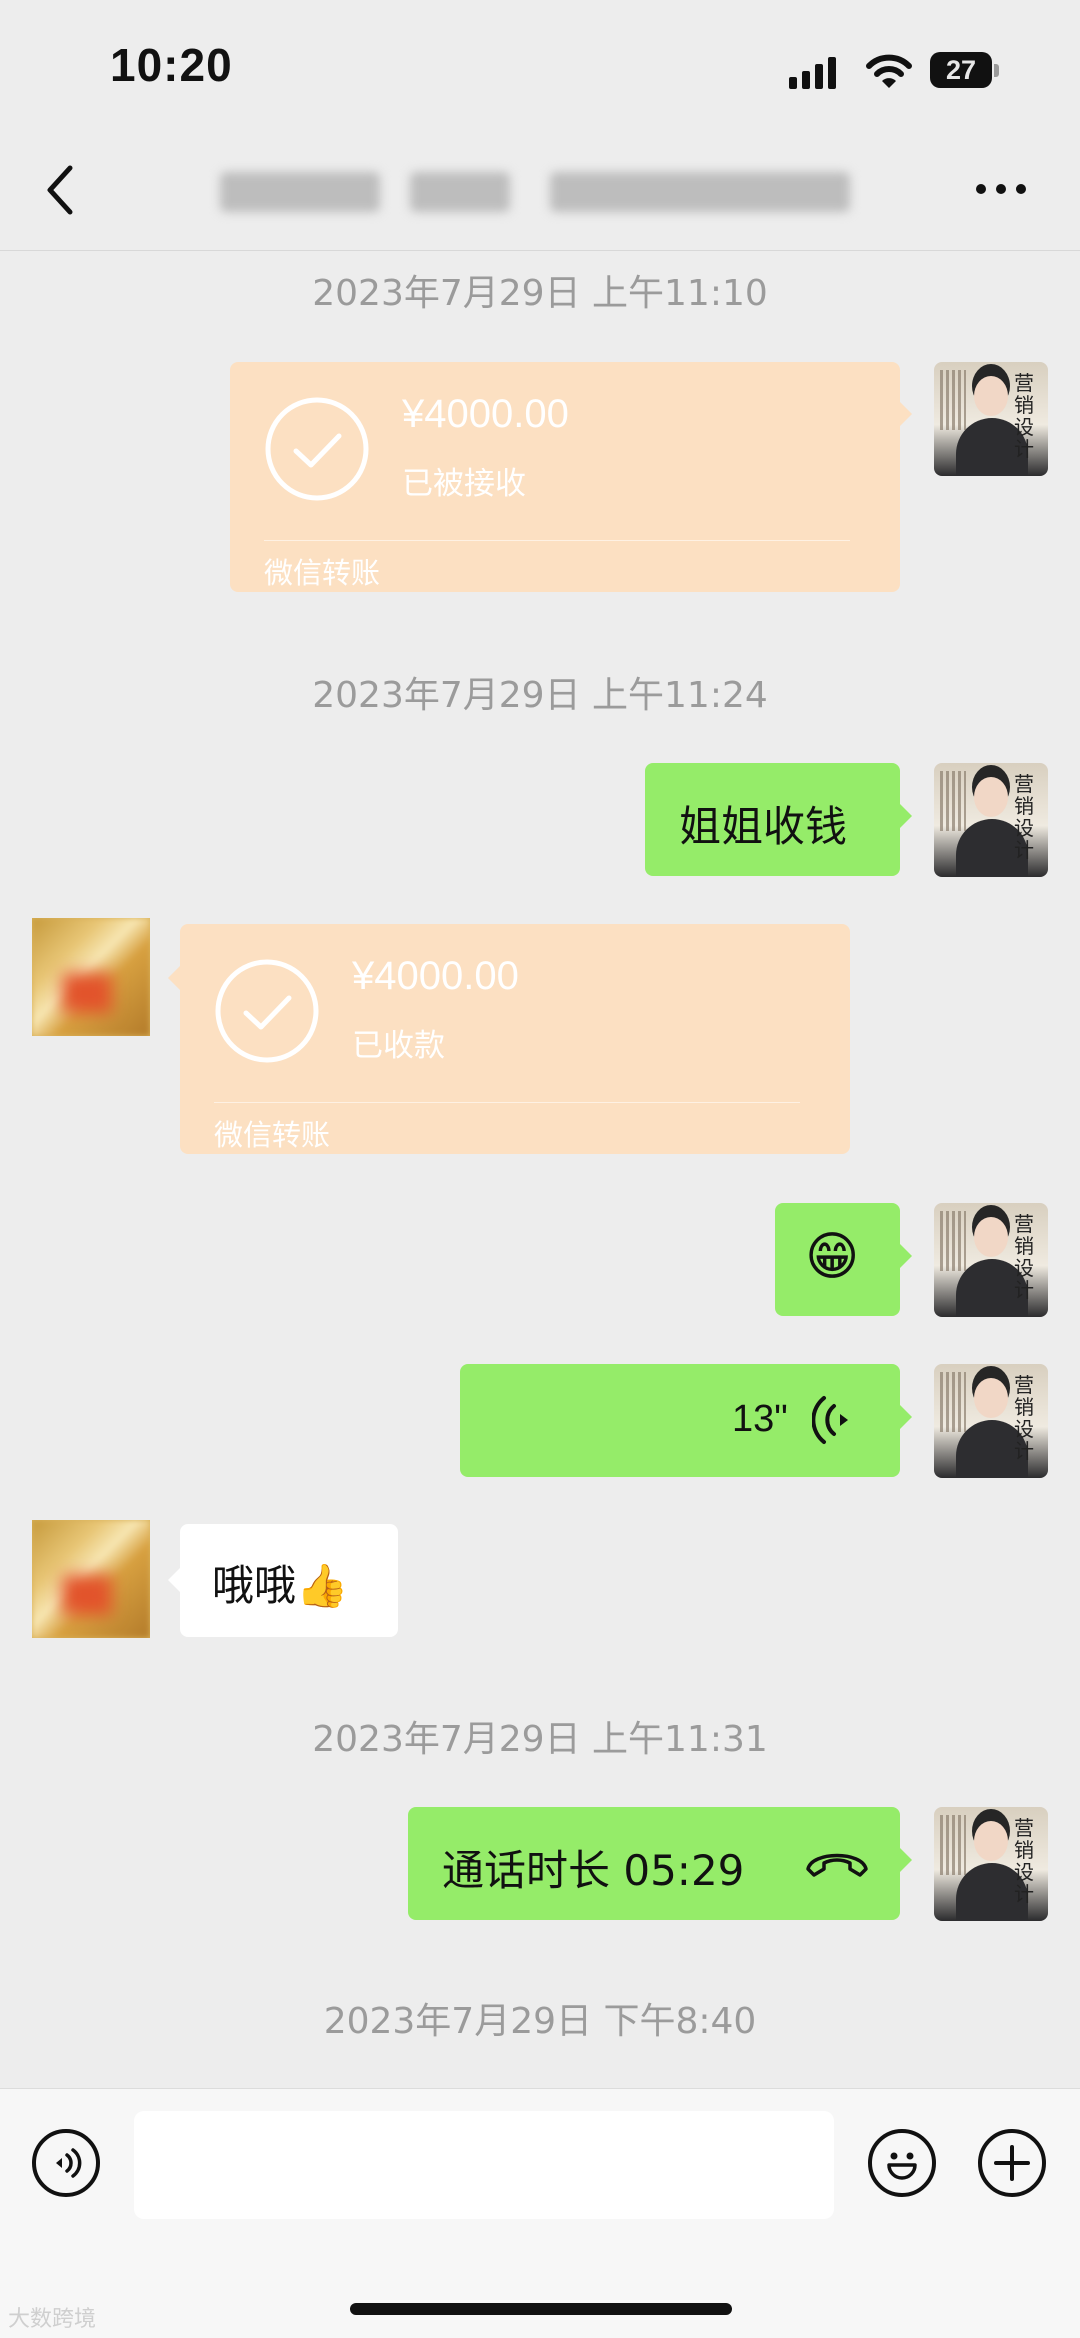 The height and width of the screenshot is (2338, 1080). I want to click on phone-icon, so click(837, 1865).